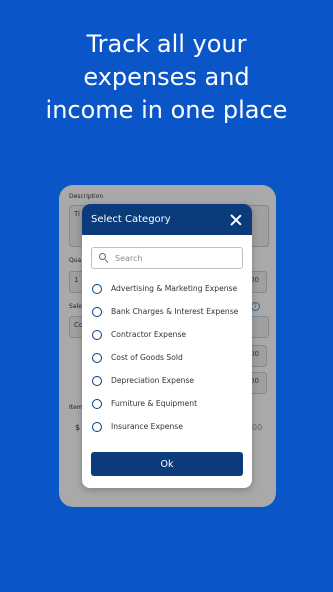 The width and height of the screenshot is (333, 592). I want to click on description-label: Description, so click(86, 196).